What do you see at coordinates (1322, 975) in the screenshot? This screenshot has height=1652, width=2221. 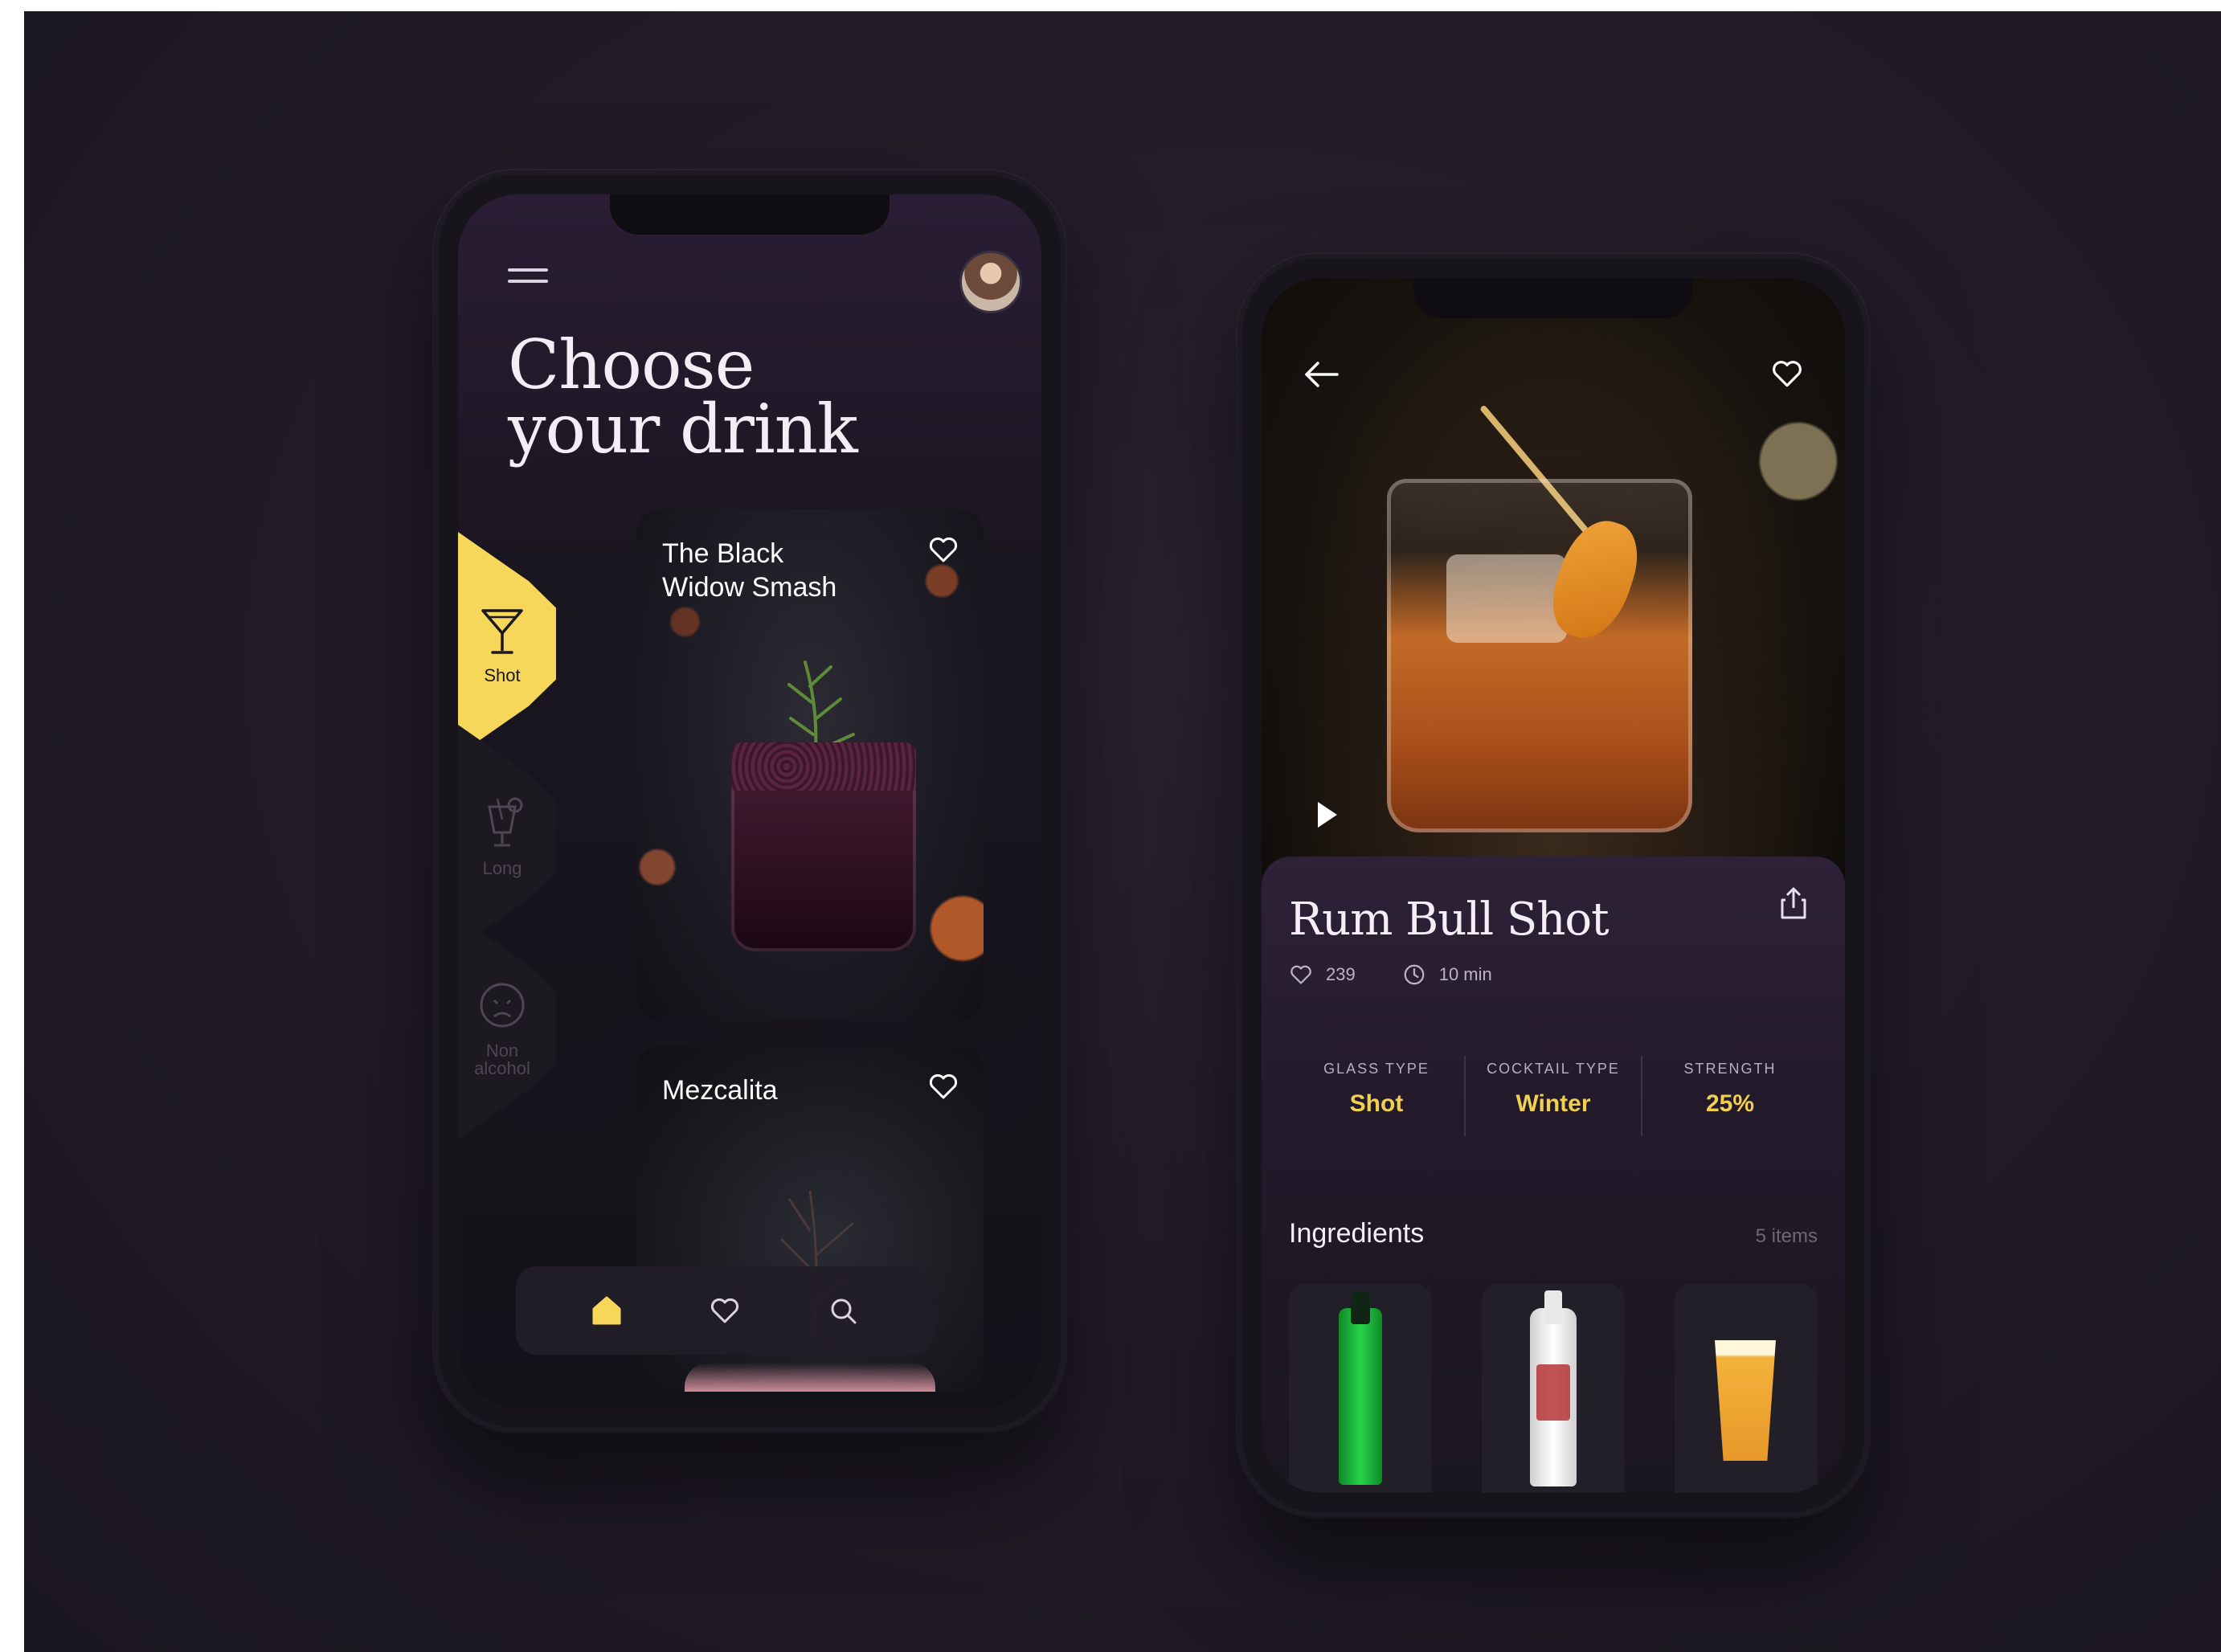 I see `likes-count: 239` at bounding box center [1322, 975].